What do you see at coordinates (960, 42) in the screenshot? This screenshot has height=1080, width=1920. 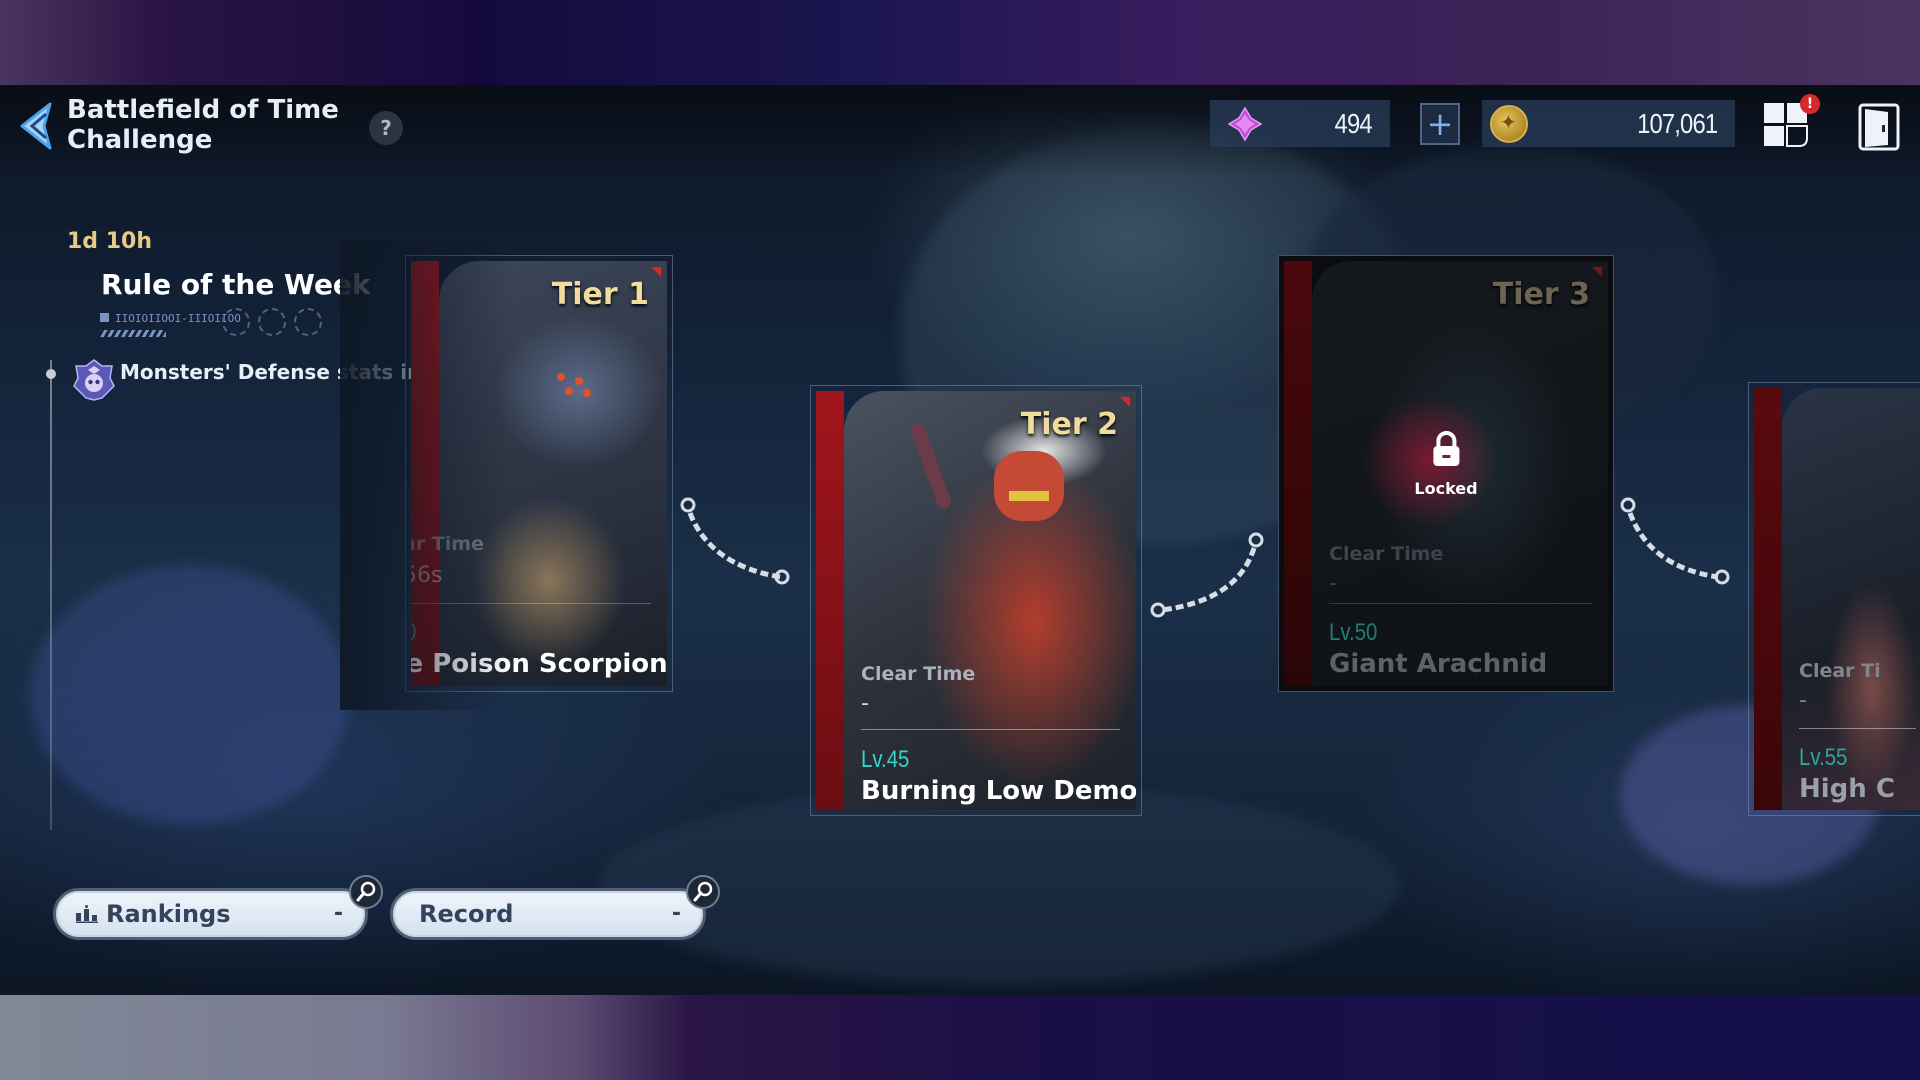 I see `top-letterbox` at bounding box center [960, 42].